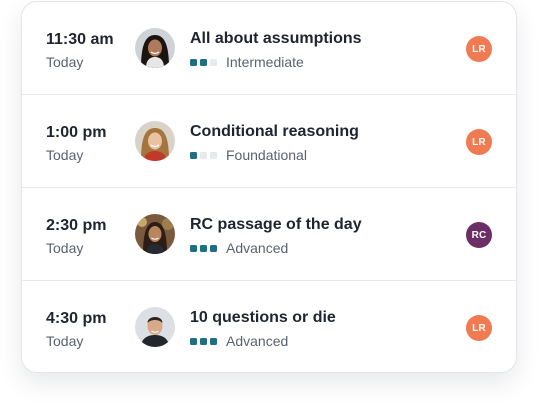 The image size is (538, 416). What do you see at coordinates (155, 141) in the screenshot?
I see `woman-blonde-hair-avatar-icon` at bounding box center [155, 141].